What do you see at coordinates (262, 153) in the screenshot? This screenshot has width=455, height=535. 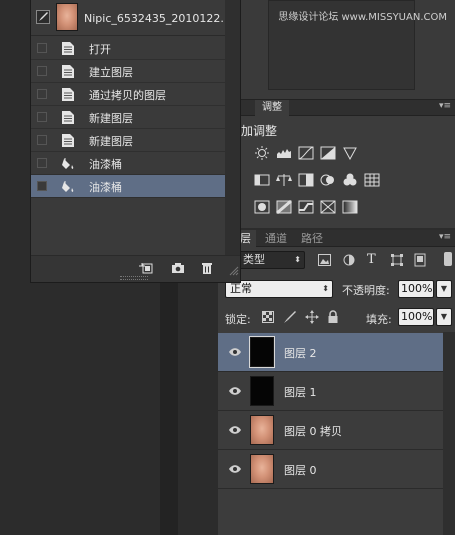 I see `brightness-icon` at bounding box center [262, 153].